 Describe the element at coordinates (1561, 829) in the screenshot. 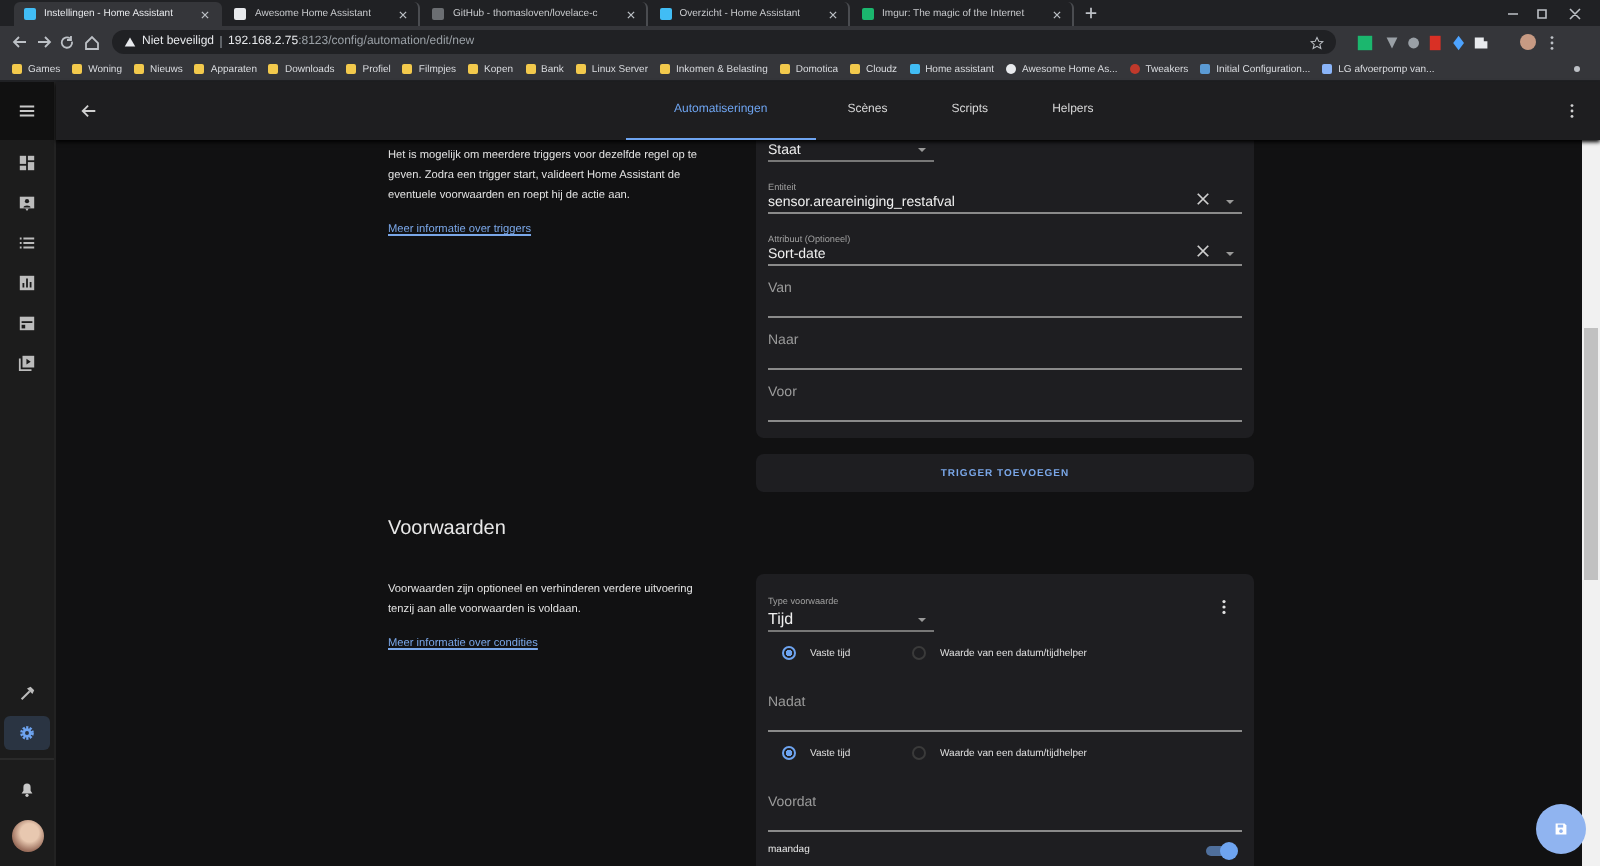

I see `save-button` at that location.